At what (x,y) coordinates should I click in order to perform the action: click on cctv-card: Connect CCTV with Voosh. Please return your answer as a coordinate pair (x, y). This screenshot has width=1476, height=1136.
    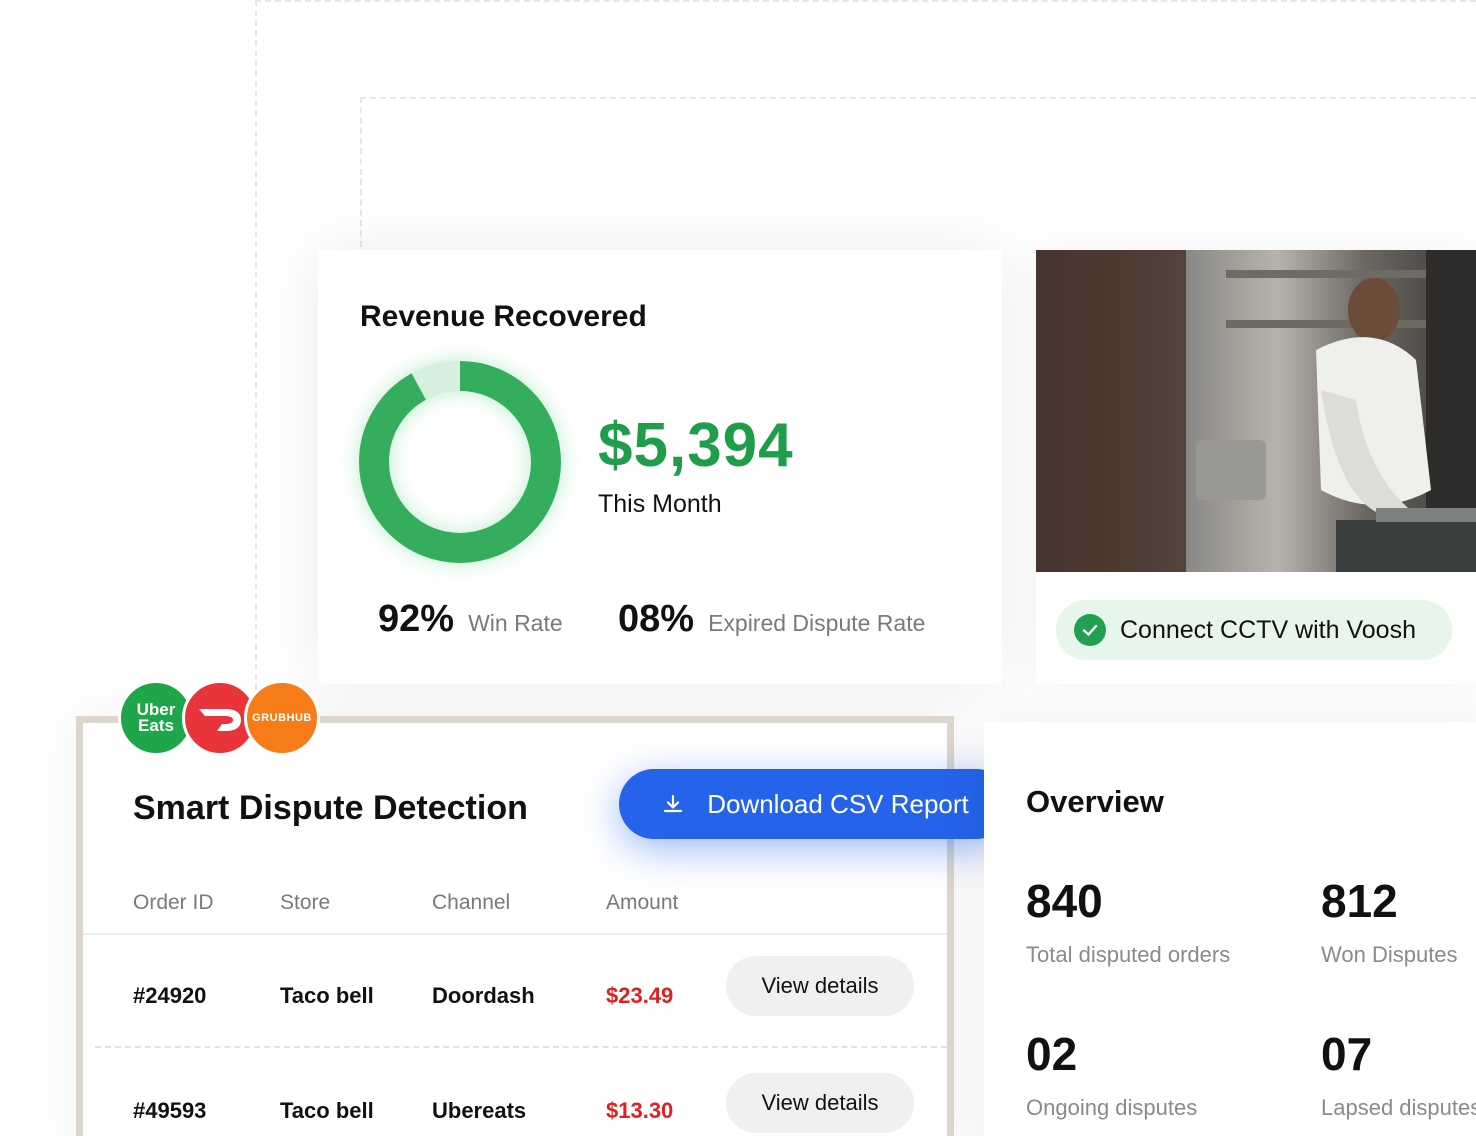
    Looking at the image, I should click on (1256, 467).